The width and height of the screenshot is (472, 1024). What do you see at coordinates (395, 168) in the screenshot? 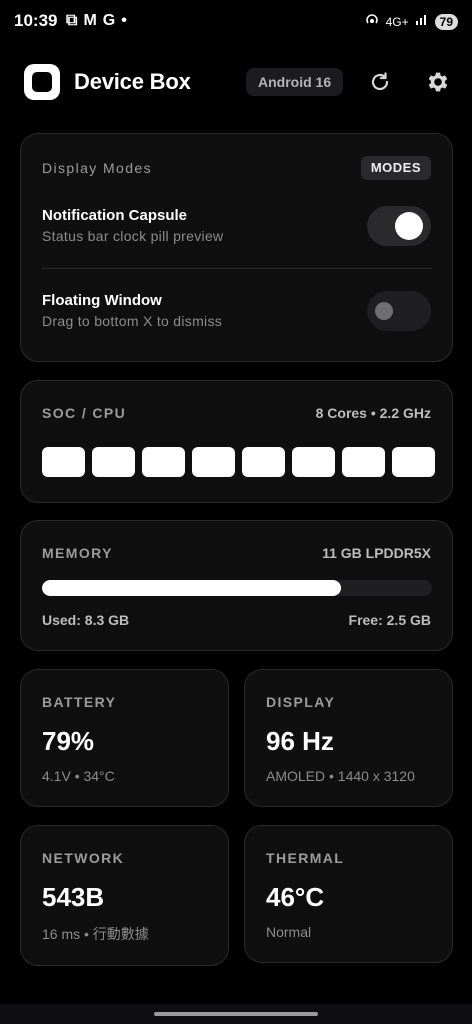
I see `modes-badge: MODES` at bounding box center [395, 168].